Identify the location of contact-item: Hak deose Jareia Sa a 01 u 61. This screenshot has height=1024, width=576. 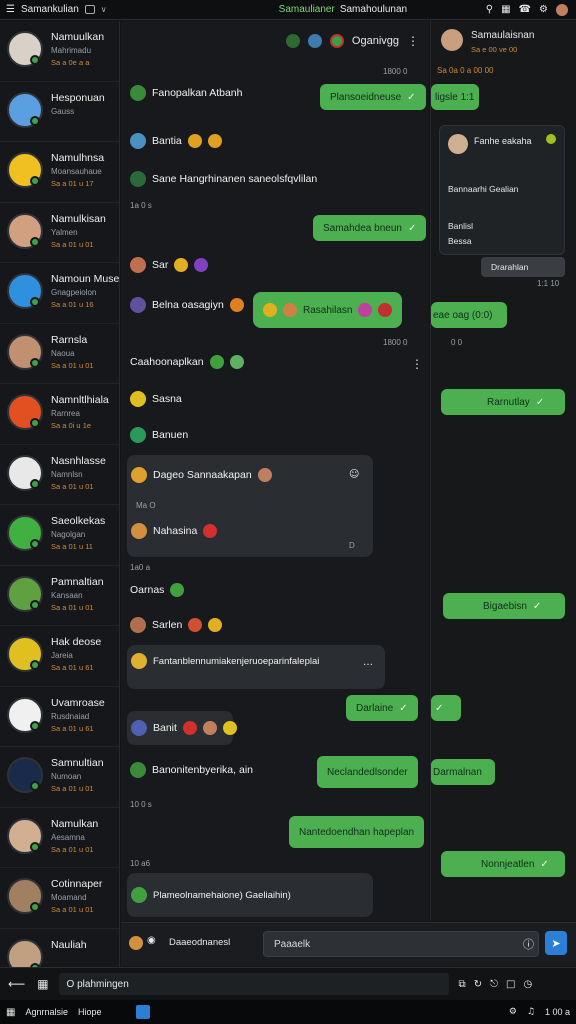
(59, 656).